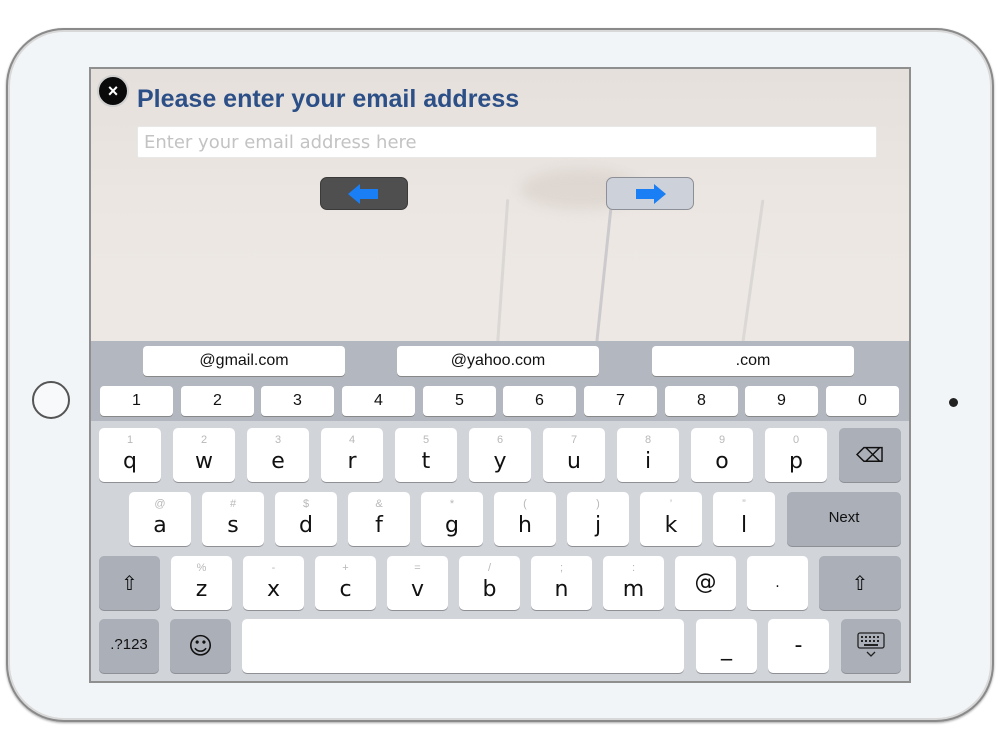  I want to click on next-button, so click(650, 193).